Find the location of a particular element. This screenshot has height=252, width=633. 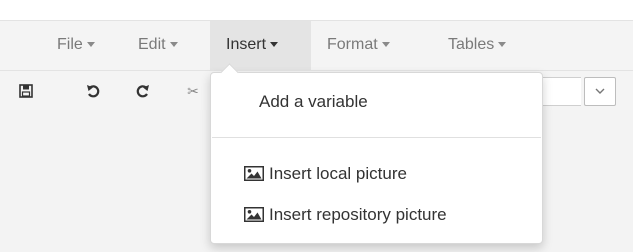

menu-insert-label: Insert is located at coordinates (246, 44).